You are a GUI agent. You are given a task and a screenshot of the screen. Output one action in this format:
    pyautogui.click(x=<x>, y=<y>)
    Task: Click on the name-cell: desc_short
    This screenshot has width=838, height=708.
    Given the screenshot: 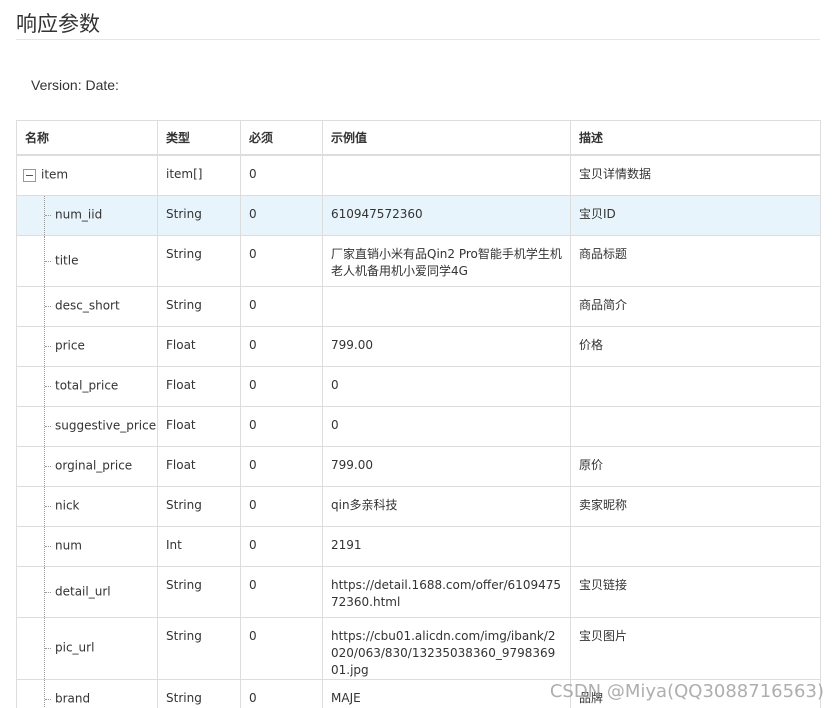 What is the action you would take?
    pyautogui.click(x=87, y=306)
    